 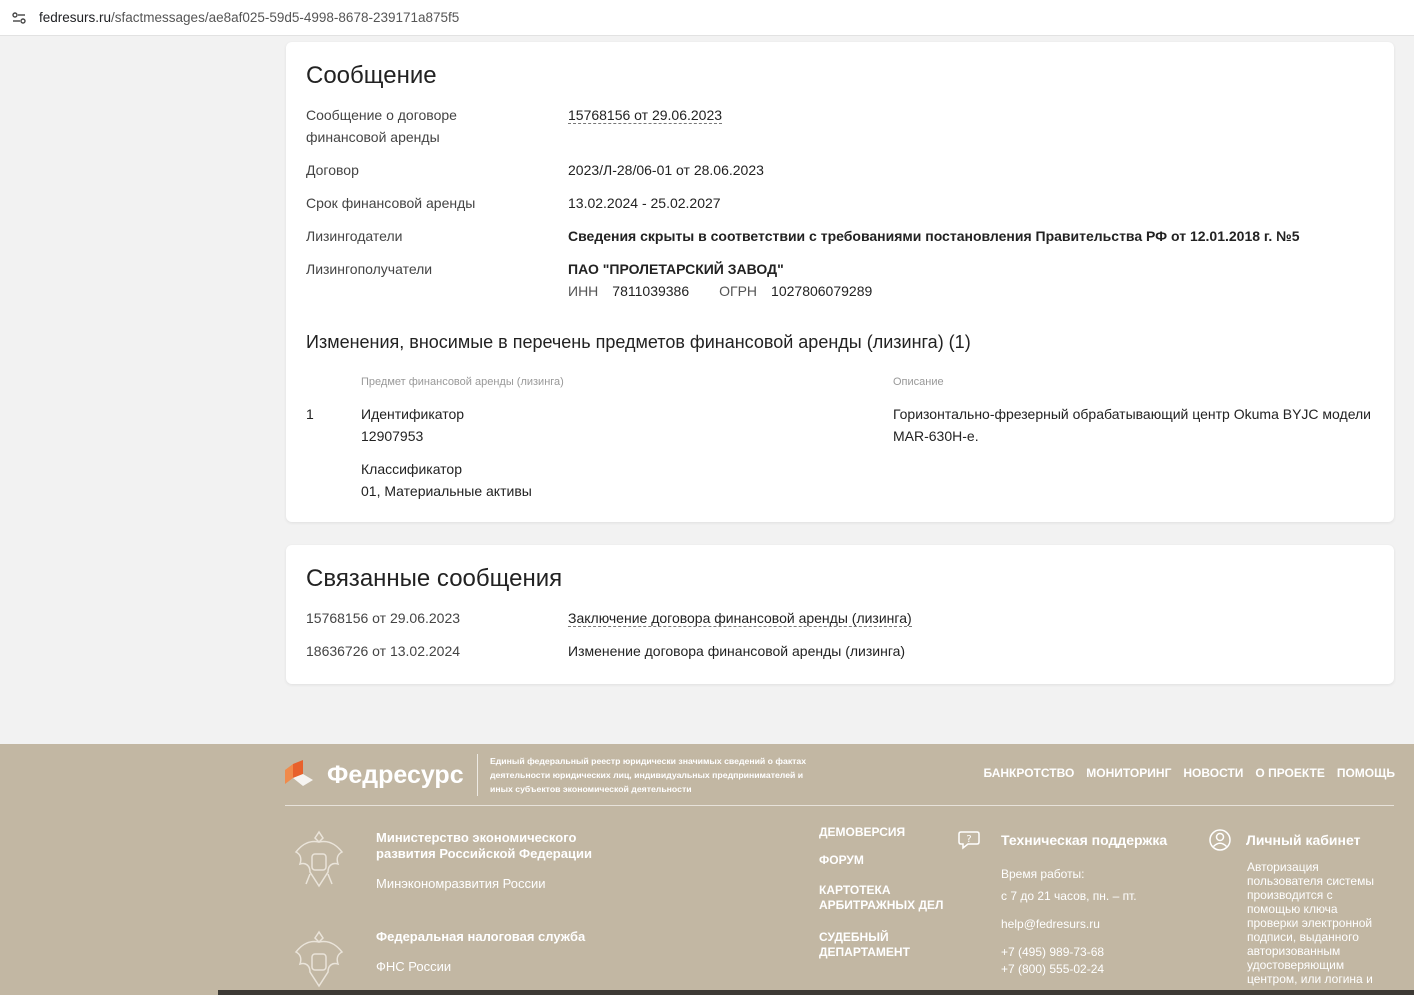 What do you see at coordinates (918, 382) in the screenshot?
I see `col-header-description: Описание` at bounding box center [918, 382].